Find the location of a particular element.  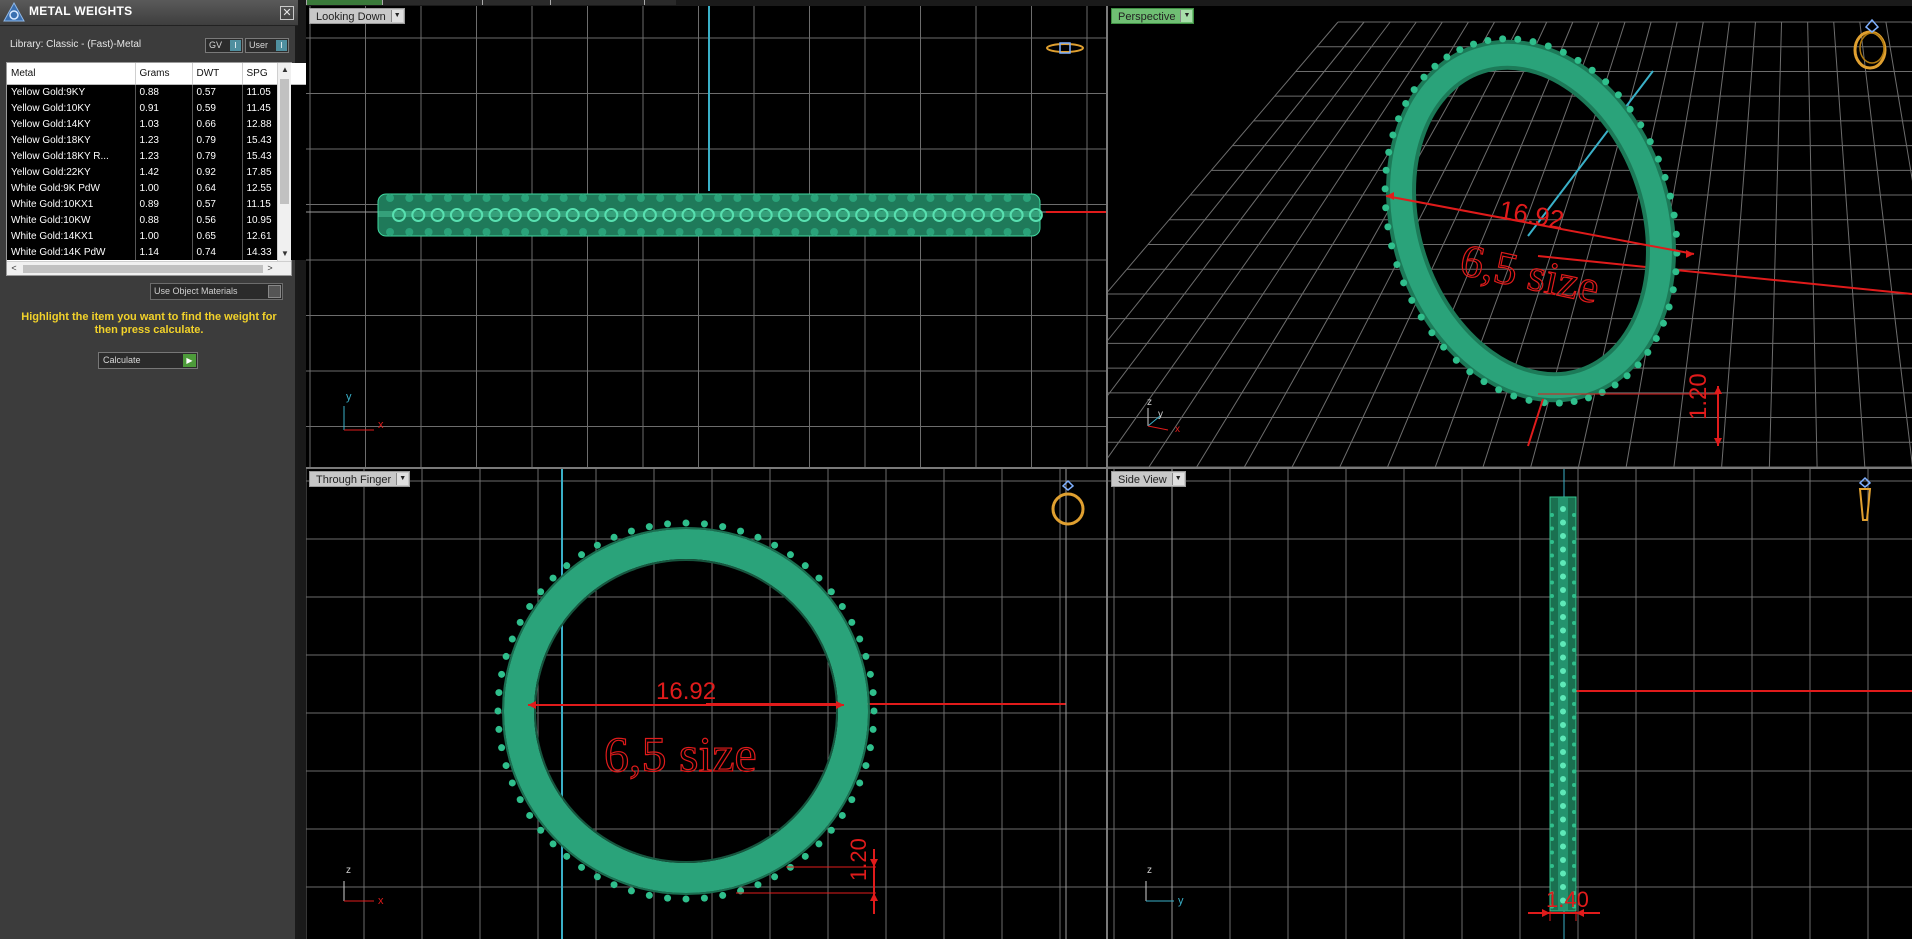

table-row: White Gold:14KX1 1.00 0.65 12.61 is located at coordinates (157, 236).